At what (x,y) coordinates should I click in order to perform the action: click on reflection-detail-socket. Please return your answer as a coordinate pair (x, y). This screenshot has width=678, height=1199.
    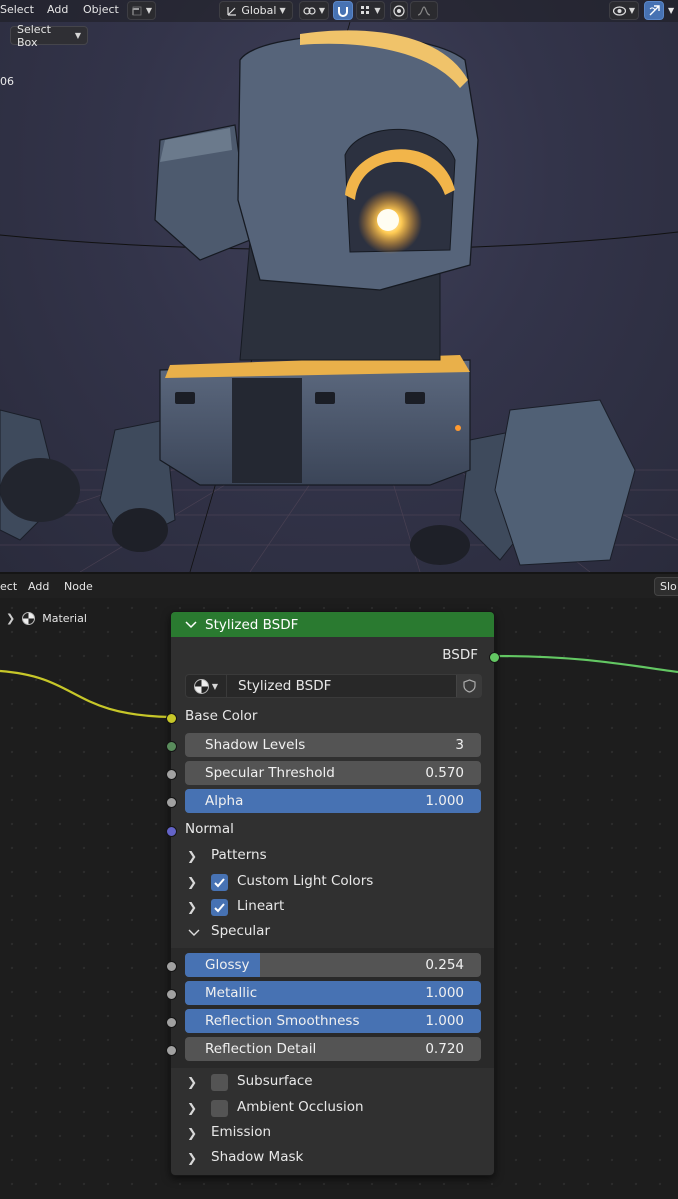
    Looking at the image, I should click on (171, 1050).